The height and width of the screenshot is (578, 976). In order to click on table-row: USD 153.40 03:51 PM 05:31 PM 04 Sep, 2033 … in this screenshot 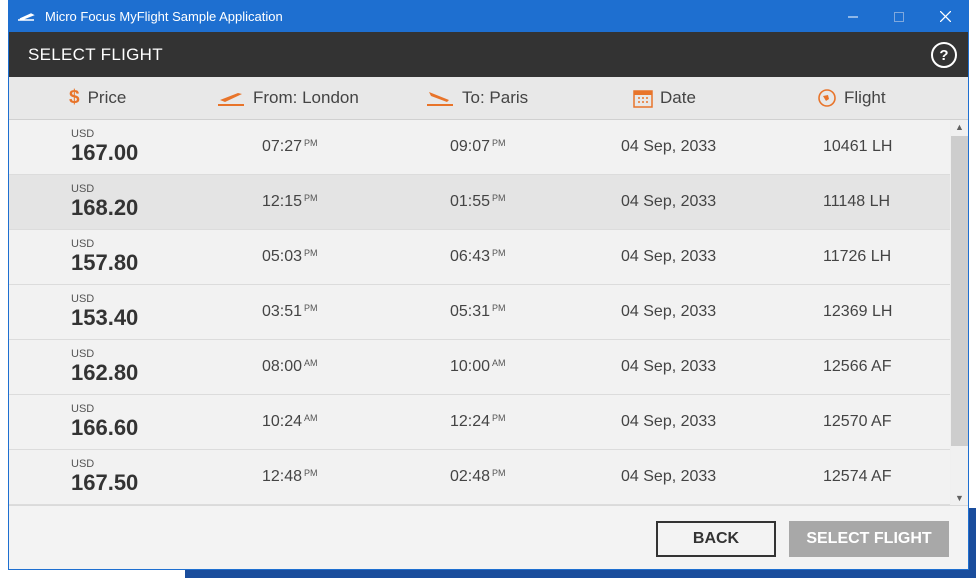, I will do `click(479, 312)`.